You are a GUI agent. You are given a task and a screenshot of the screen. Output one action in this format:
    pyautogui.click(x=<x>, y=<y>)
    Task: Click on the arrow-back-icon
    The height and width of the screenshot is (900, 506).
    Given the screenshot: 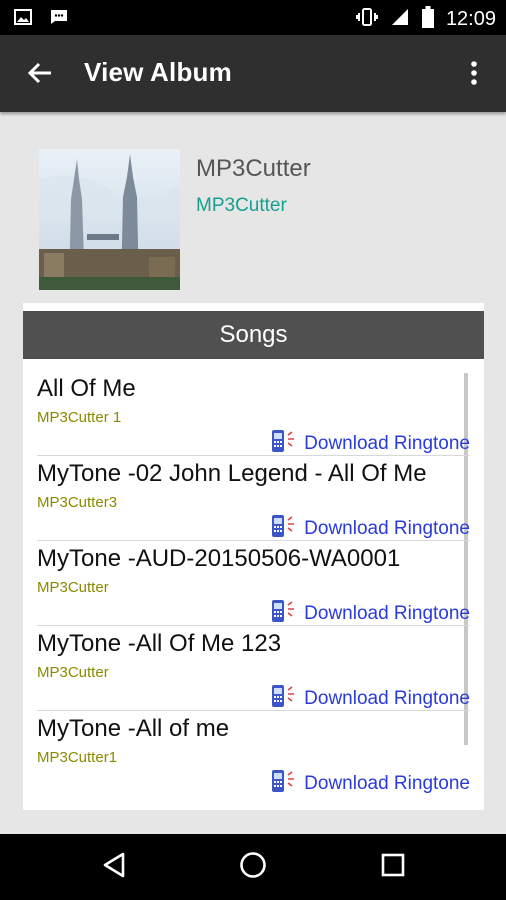 What is the action you would take?
    pyautogui.click(x=40, y=75)
    